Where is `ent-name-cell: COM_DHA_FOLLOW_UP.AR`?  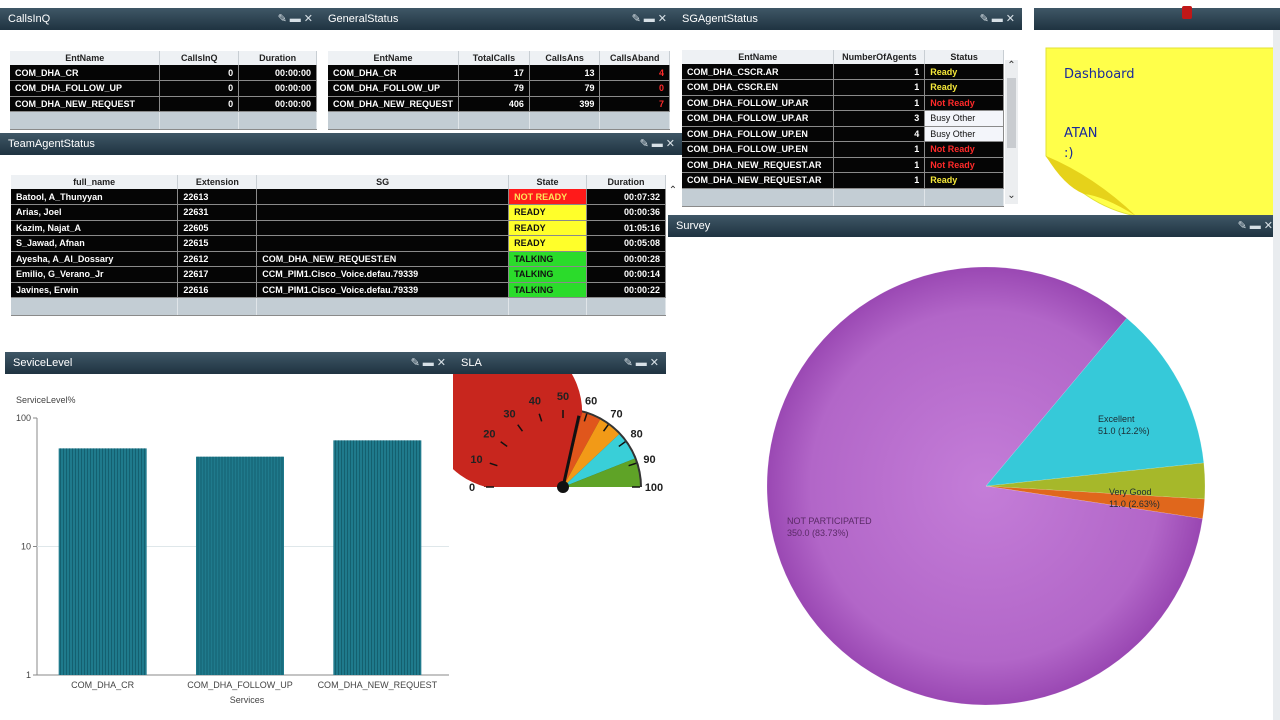
ent-name-cell: COM_DHA_FOLLOW_UP.AR is located at coordinates (758, 118).